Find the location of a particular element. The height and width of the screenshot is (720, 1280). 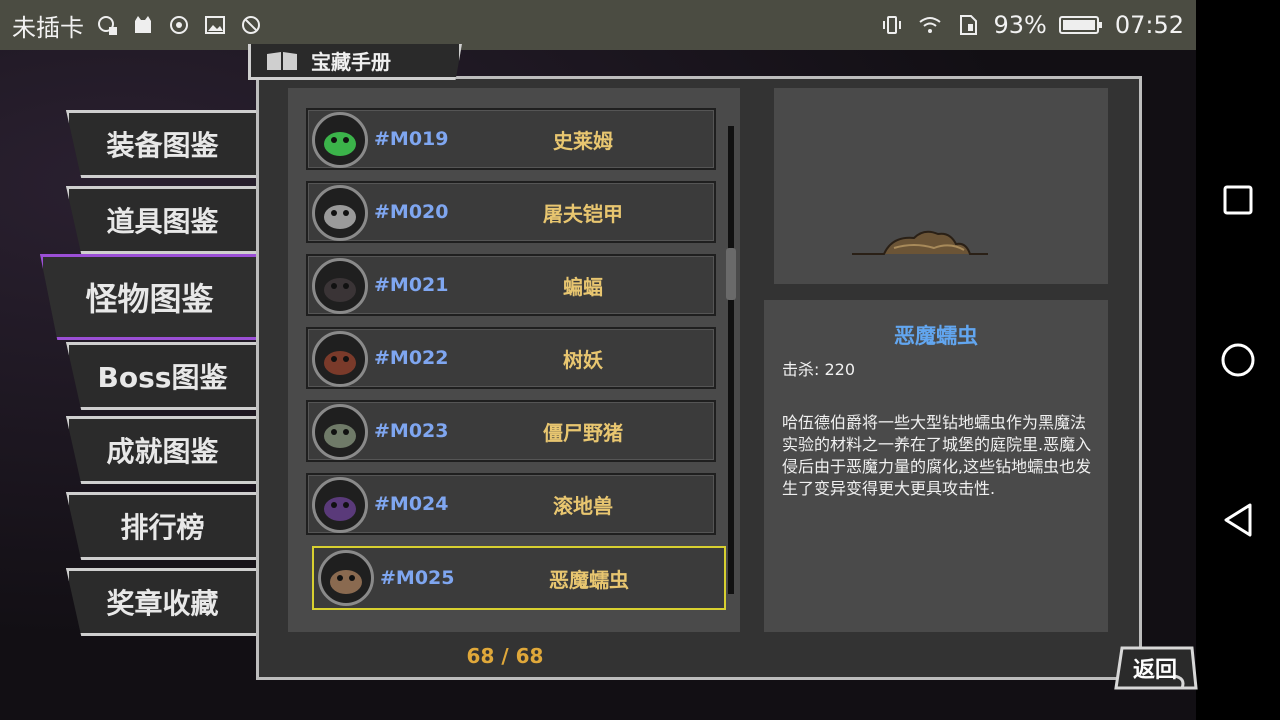

monster-row: #M025 恶魔蠕虫 is located at coordinates (519, 578).